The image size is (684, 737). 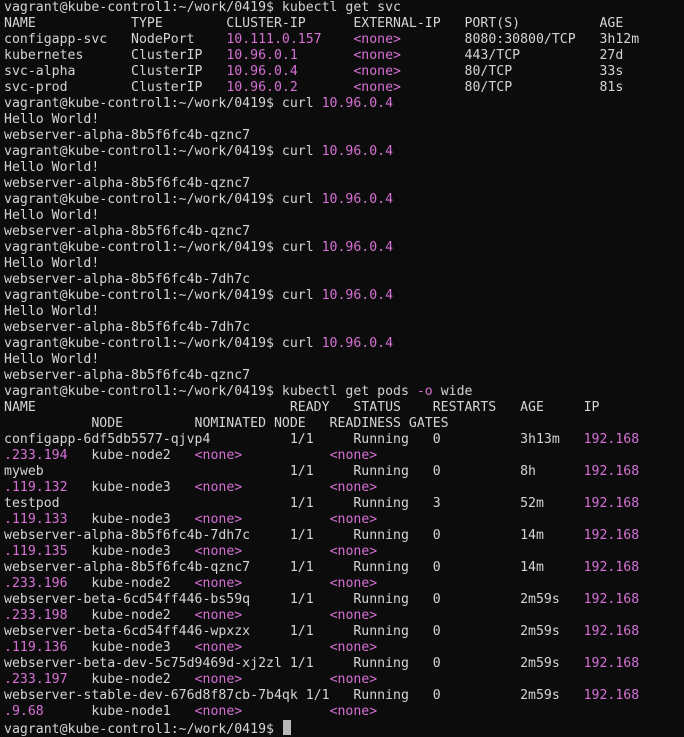 I want to click on highlighted-text: .233.198, so click(x=36, y=615).